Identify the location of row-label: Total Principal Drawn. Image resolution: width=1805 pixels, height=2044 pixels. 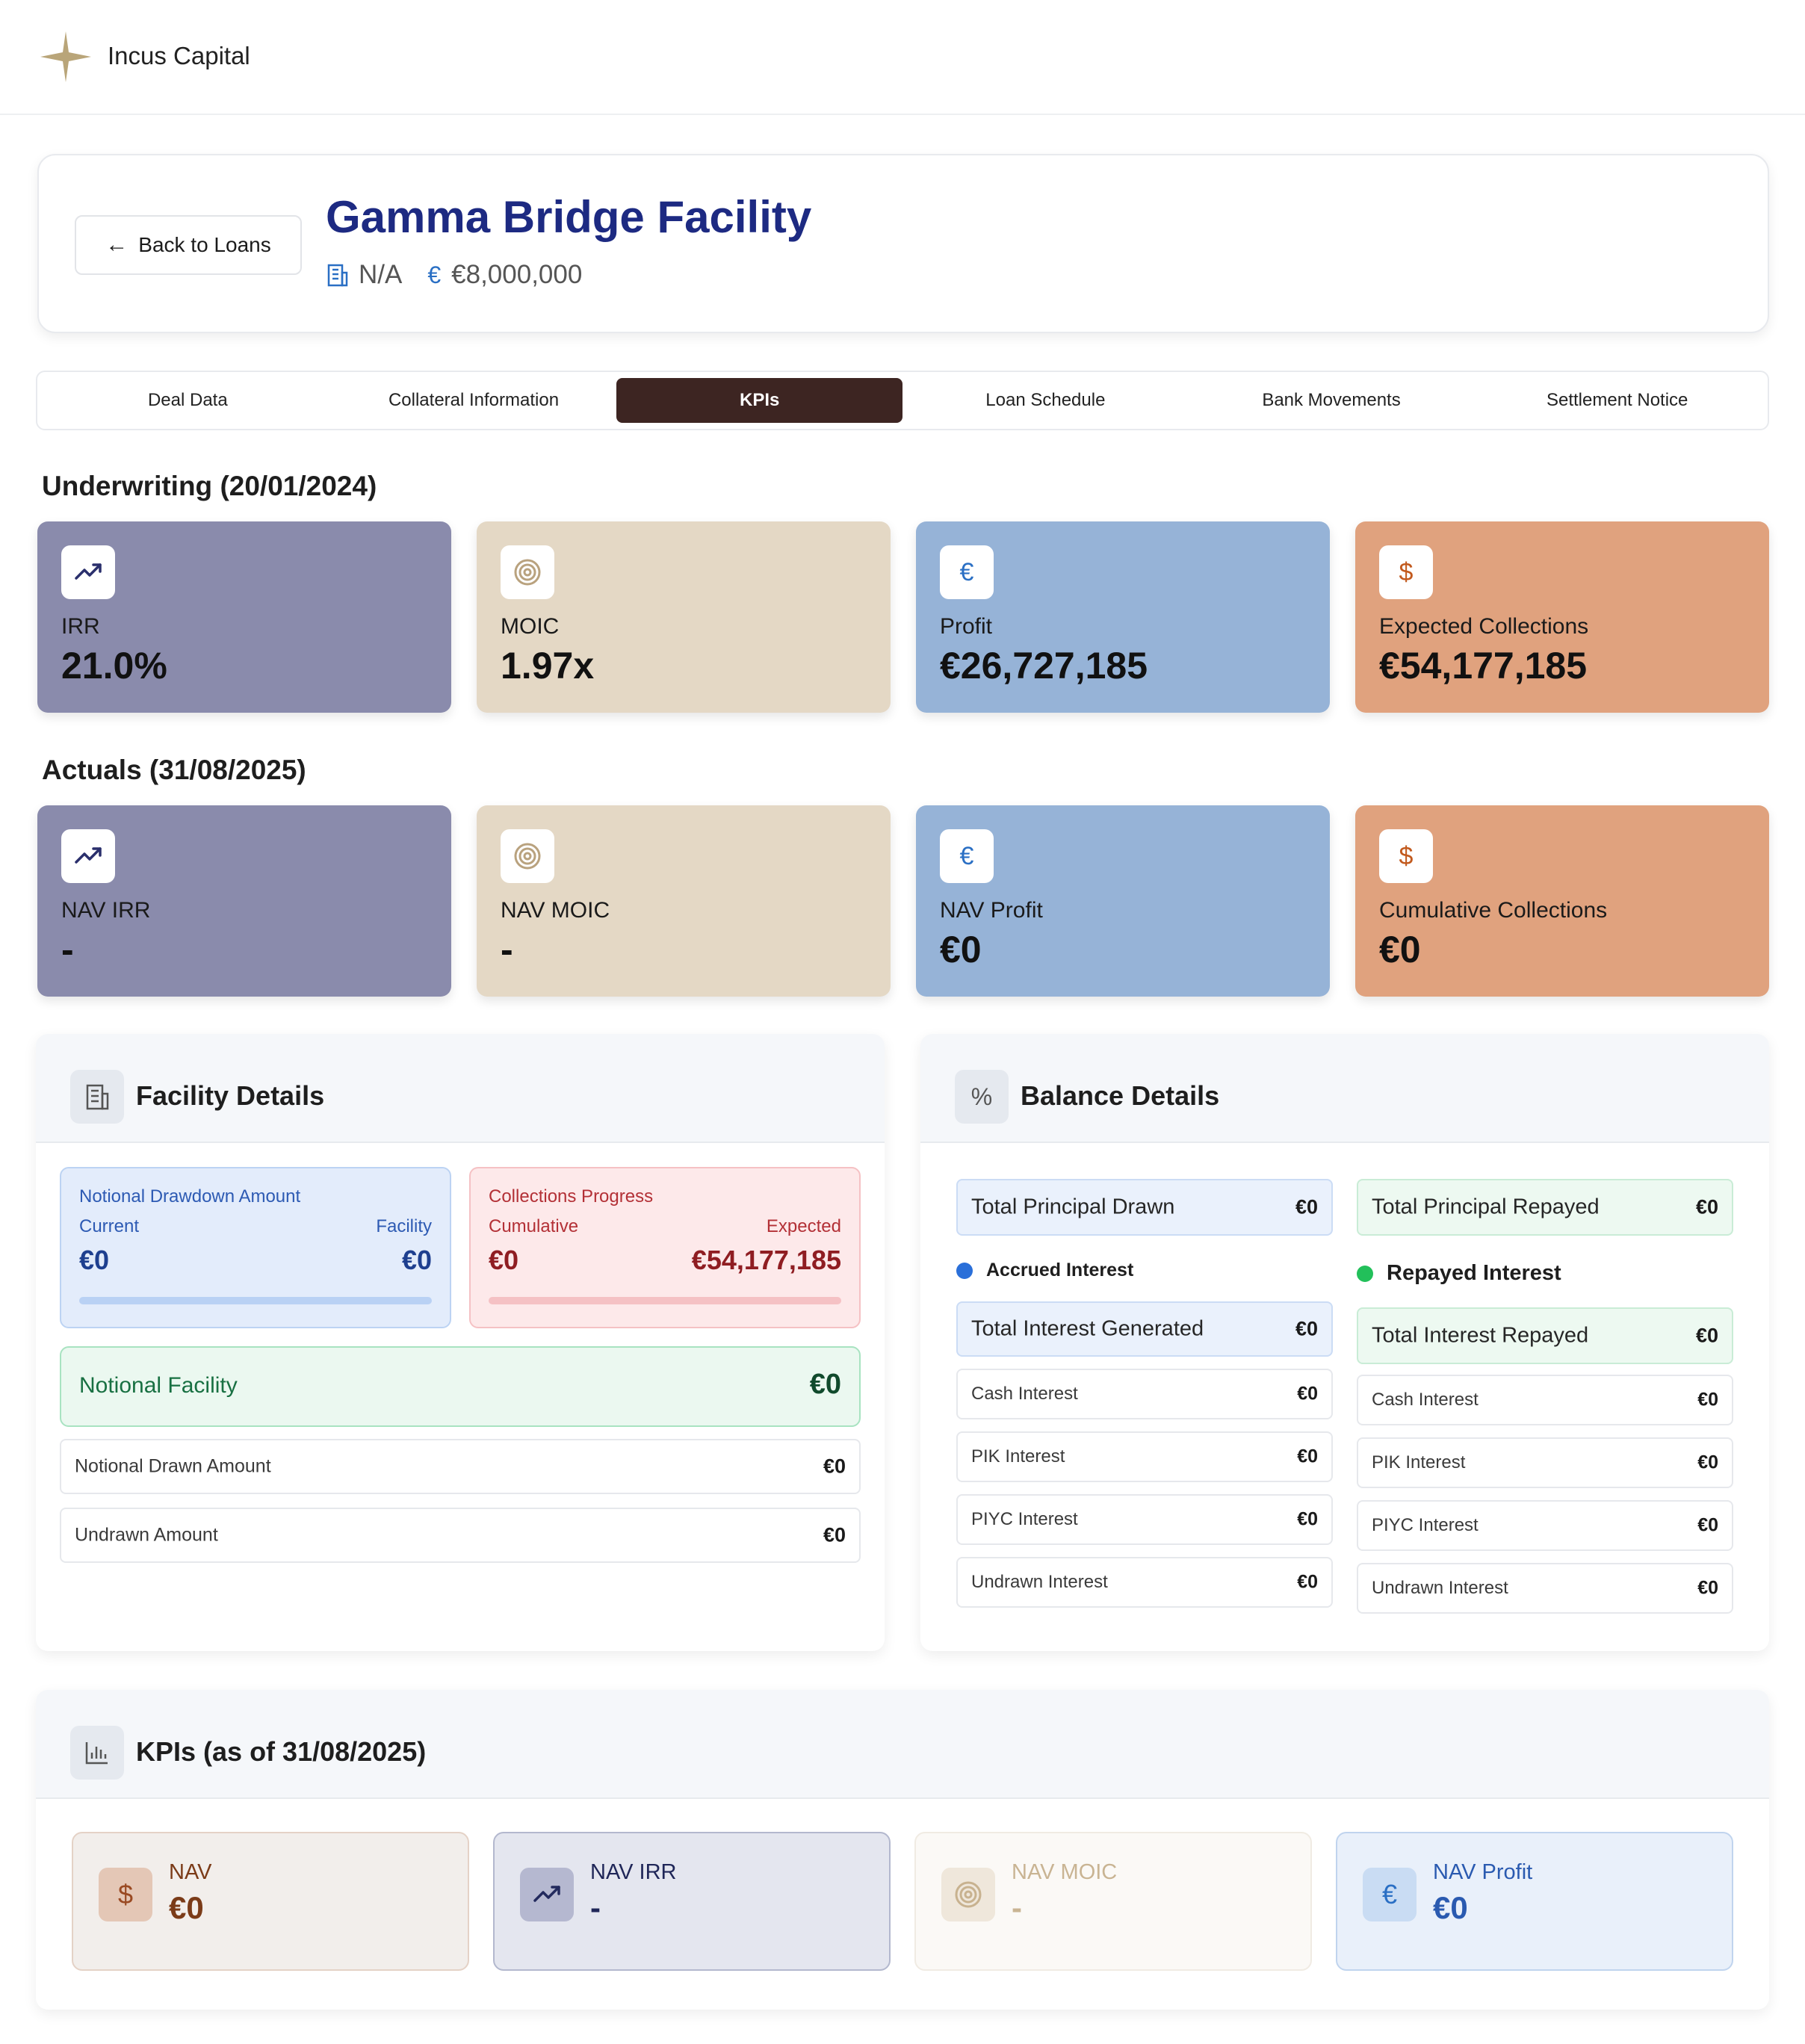
(1073, 1207).